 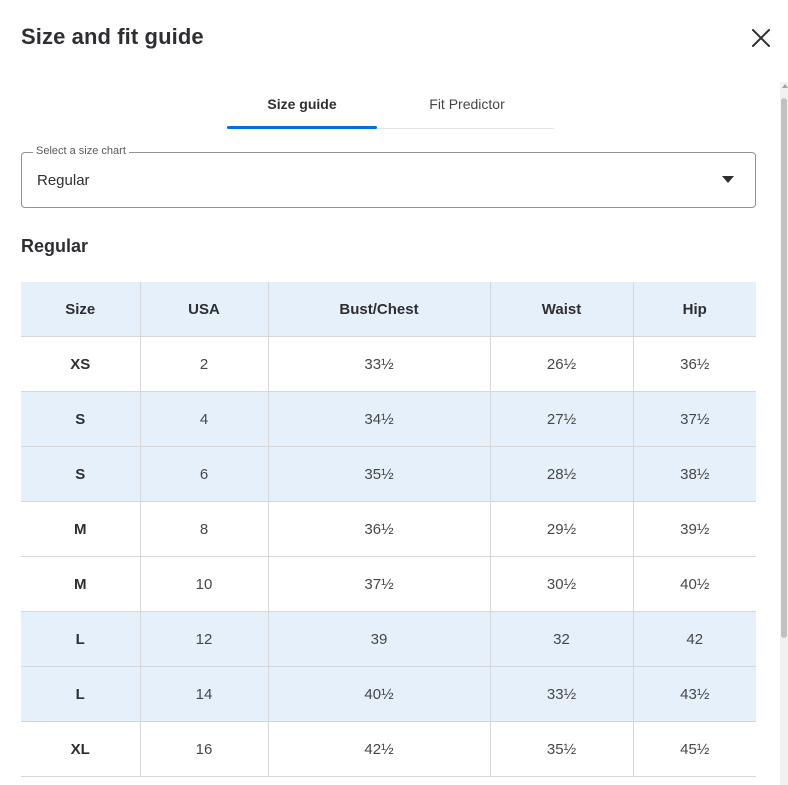 I want to click on column-header-size: Size, so click(x=81, y=309).